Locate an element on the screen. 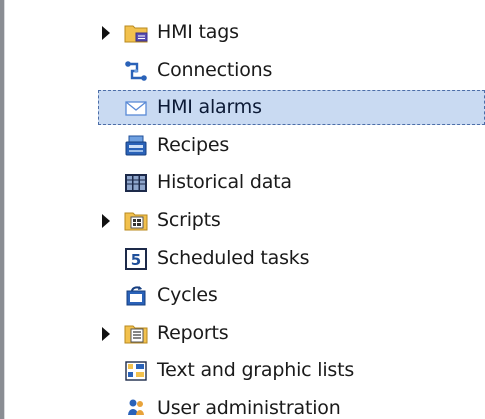 The width and height of the screenshot is (485, 419). tree-item-label: Historical data is located at coordinates (224, 182).